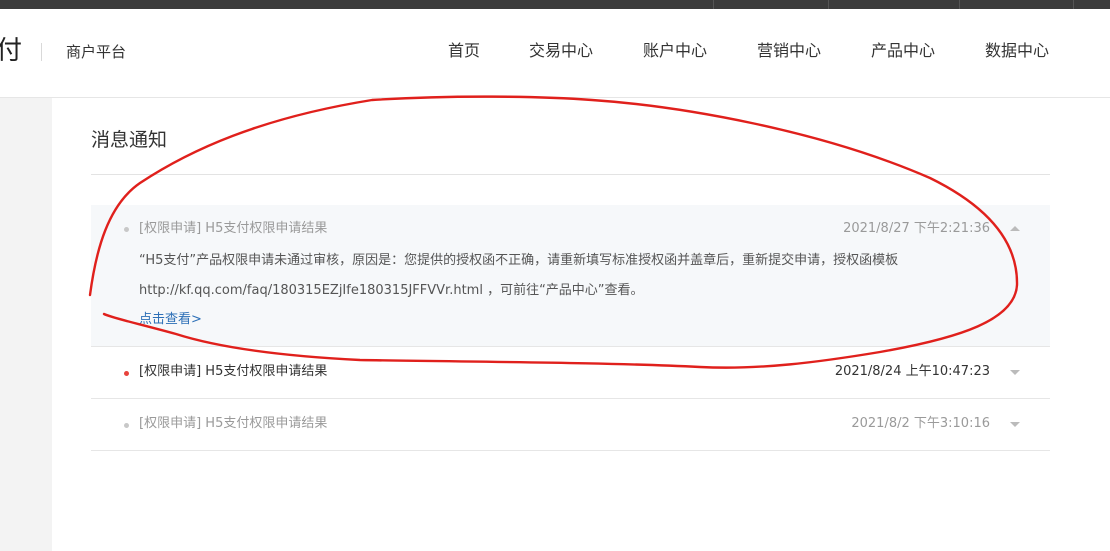 The width and height of the screenshot is (1110, 551). What do you see at coordinates (1015, 228) in the screenshot?
I see `caret-up-icon` at bounding box center [1015, 228].